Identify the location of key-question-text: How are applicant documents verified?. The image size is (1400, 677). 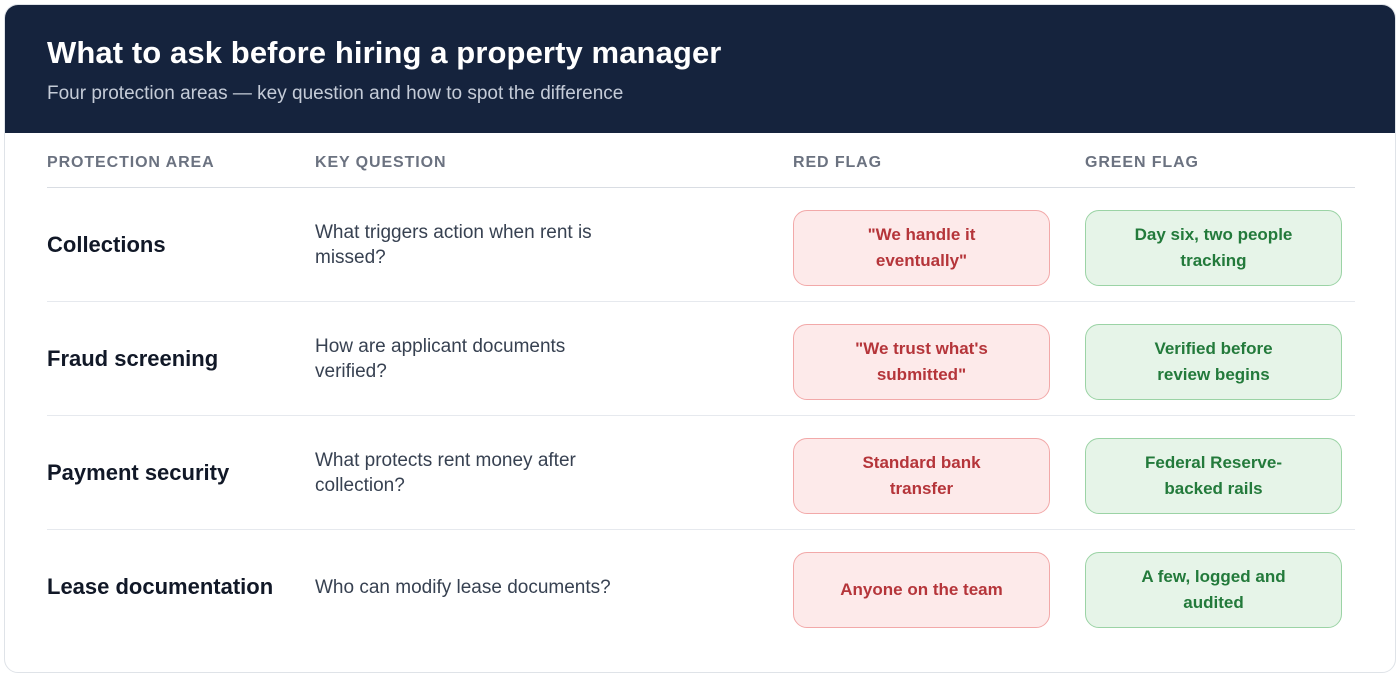
(440, 358).